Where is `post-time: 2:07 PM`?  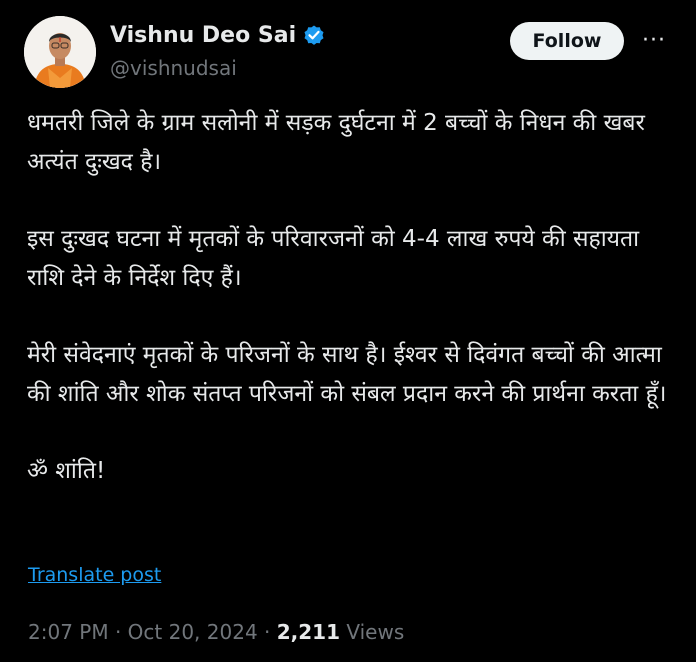 post-time: 2:07 PM is located at coordinates (68, 632).